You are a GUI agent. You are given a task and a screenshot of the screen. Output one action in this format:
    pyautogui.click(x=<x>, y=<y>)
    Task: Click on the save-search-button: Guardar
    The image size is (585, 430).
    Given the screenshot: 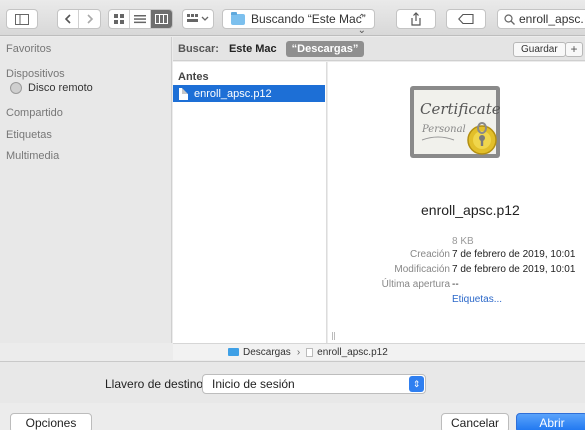 What is the action you would take?
    pyautogui.click(x=539, y=49)
    